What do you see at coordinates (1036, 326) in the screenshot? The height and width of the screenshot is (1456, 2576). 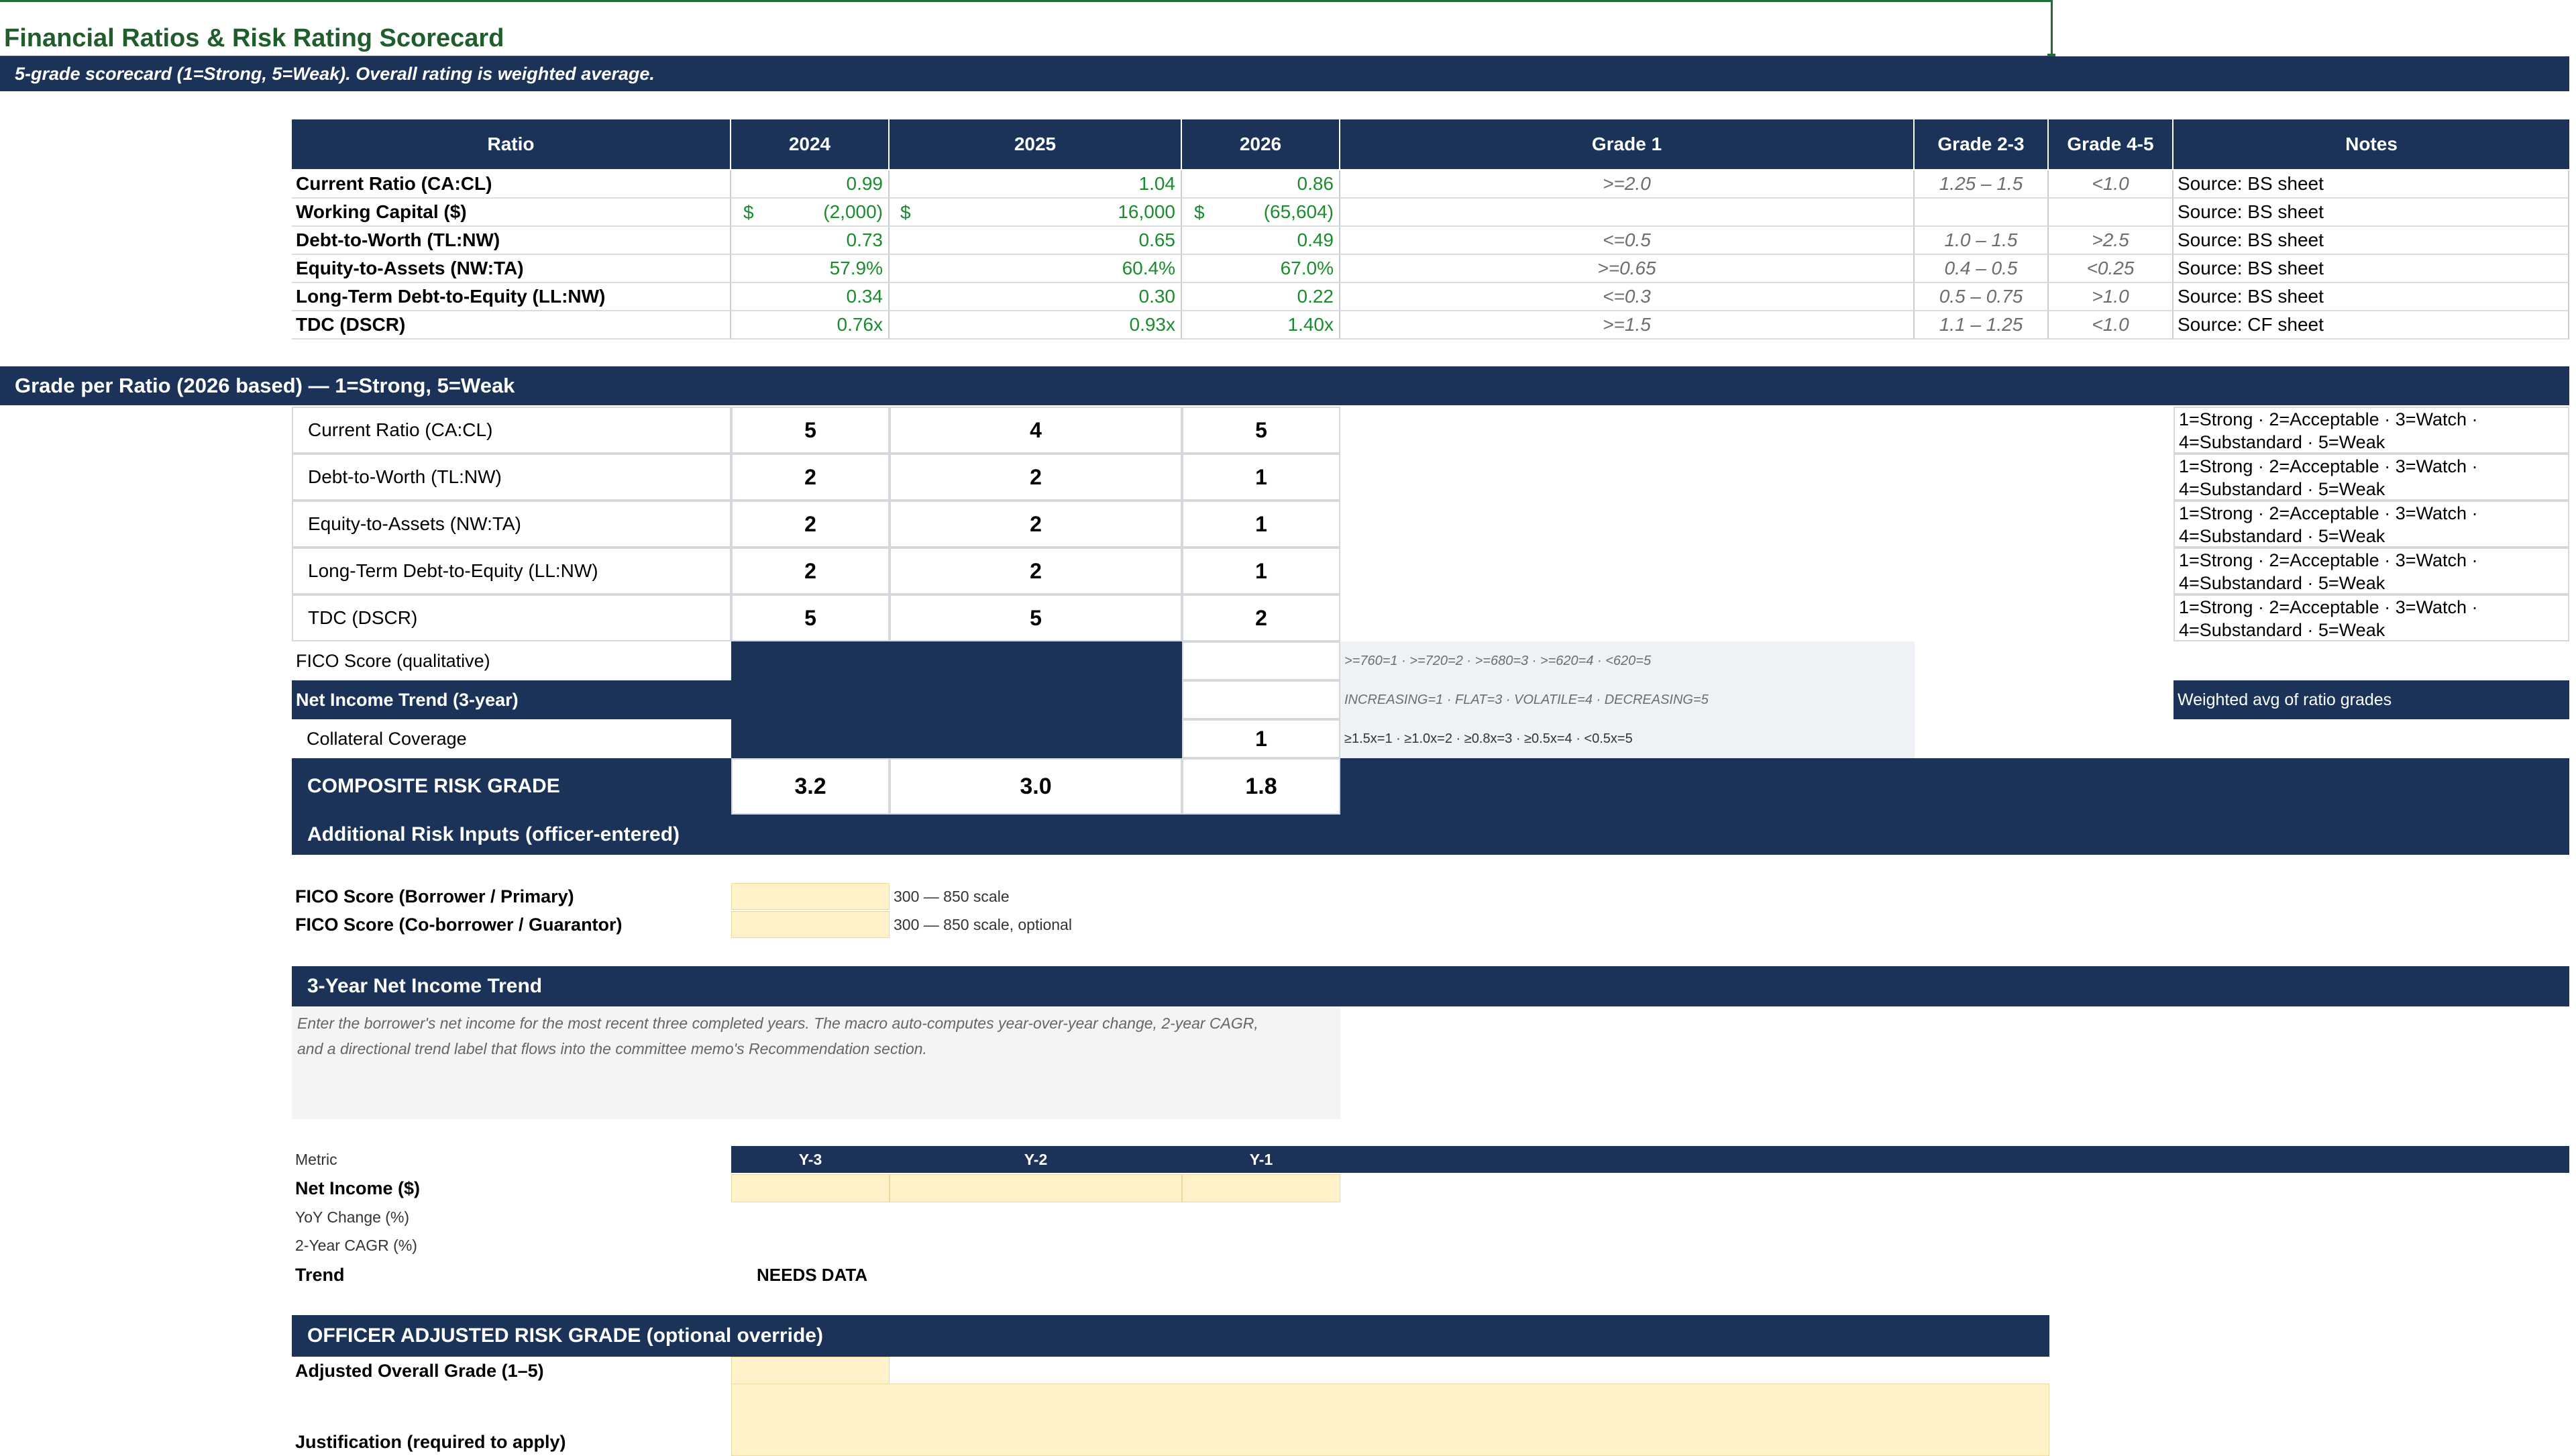 I see `ratio-value-2025: 0.93x` at bounding box center [1036, 326].